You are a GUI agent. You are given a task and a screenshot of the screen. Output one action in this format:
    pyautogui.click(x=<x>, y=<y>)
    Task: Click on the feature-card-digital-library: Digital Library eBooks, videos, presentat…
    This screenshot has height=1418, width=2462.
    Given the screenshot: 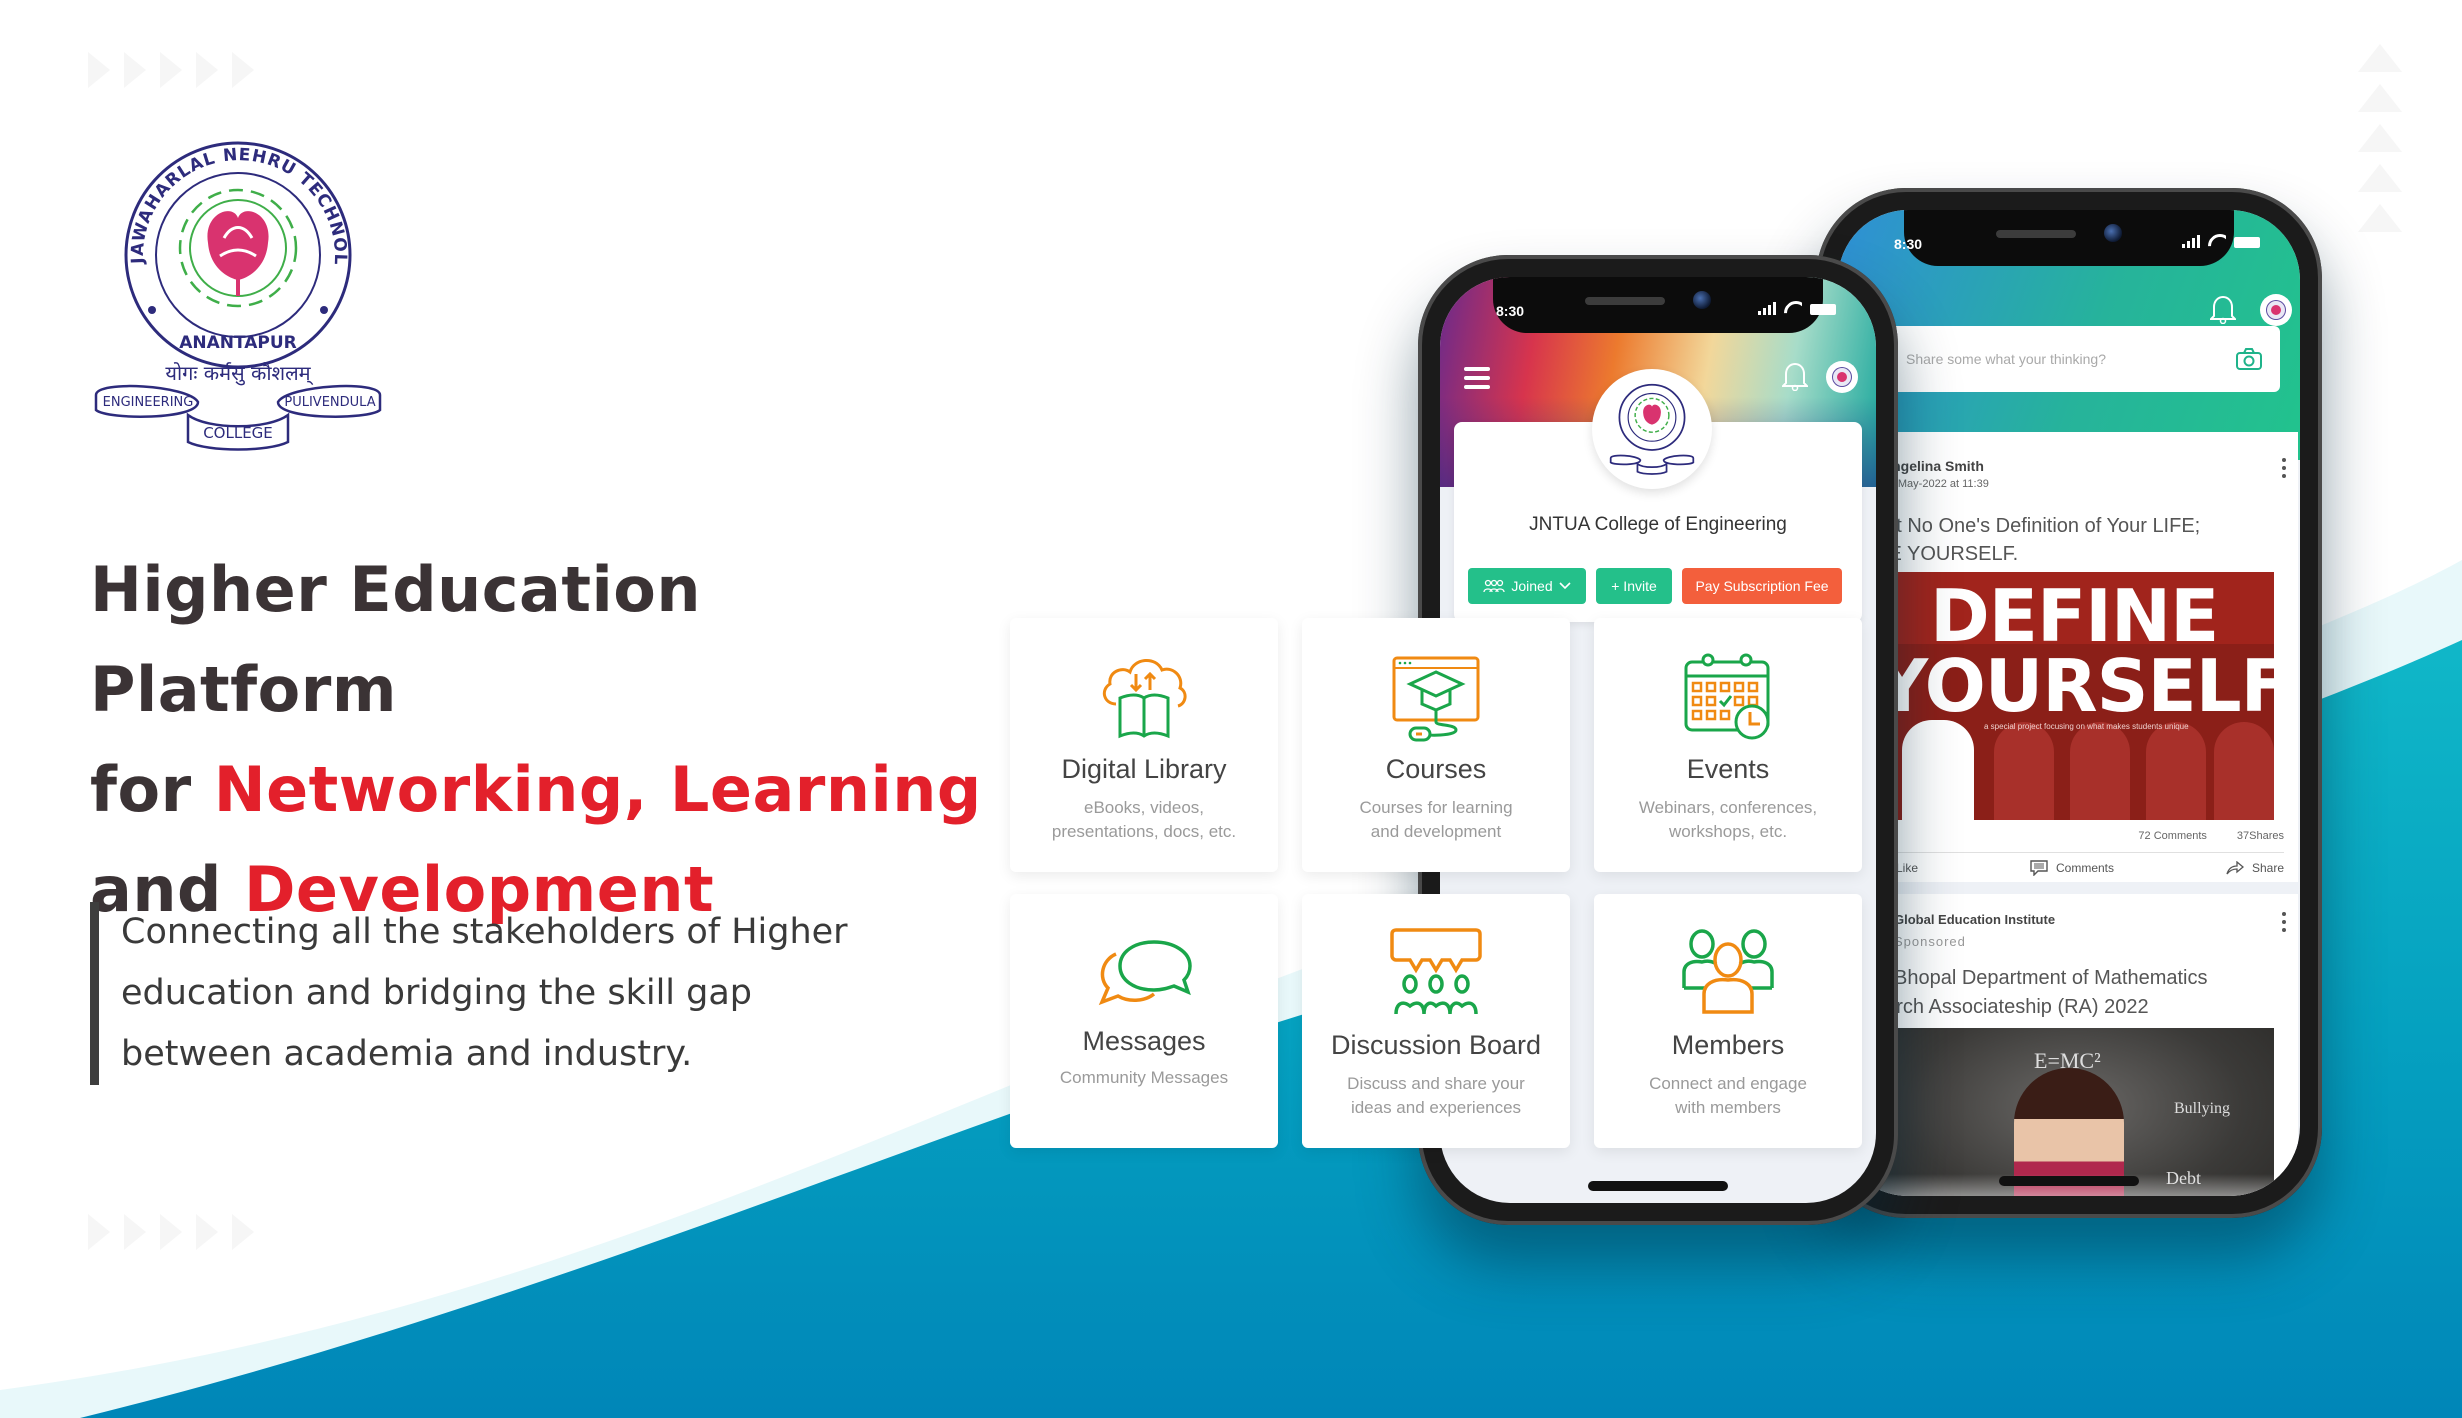 What is the action you would take?
    pyautogui.click(x=1144, y=745)
    